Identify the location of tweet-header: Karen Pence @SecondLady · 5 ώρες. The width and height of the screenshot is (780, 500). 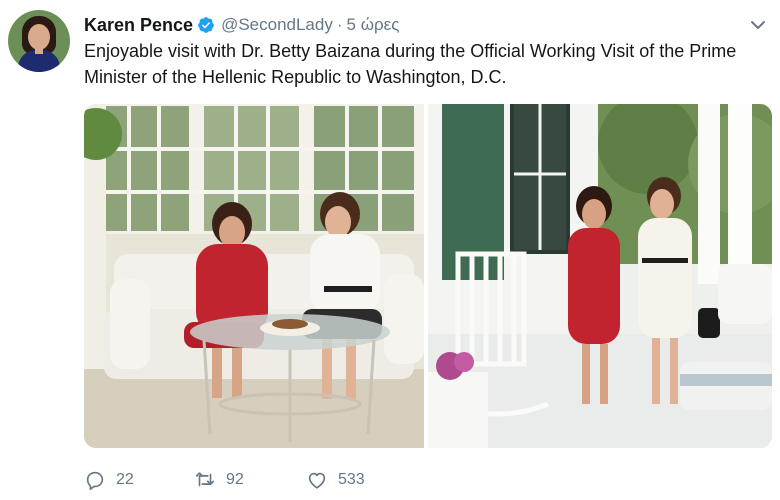
(241, 25).